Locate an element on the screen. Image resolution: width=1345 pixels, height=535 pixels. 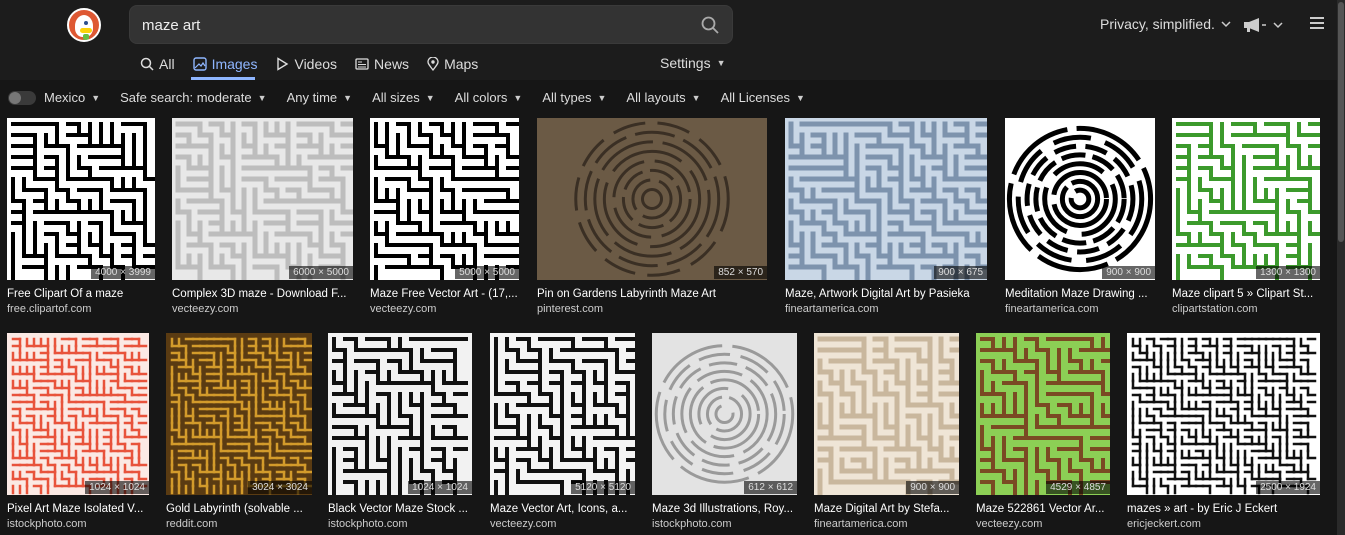
result-title: Pin on Gardens Labyrinth Maze Art is located at coordinates (652, 294).